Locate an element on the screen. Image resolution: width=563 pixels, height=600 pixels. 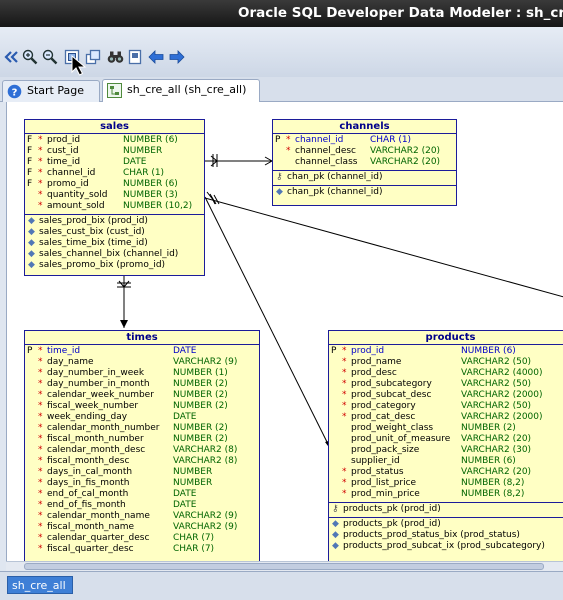
table-row: * prod_category VARCHAR2 (50) is located at coordinates (446, 406).